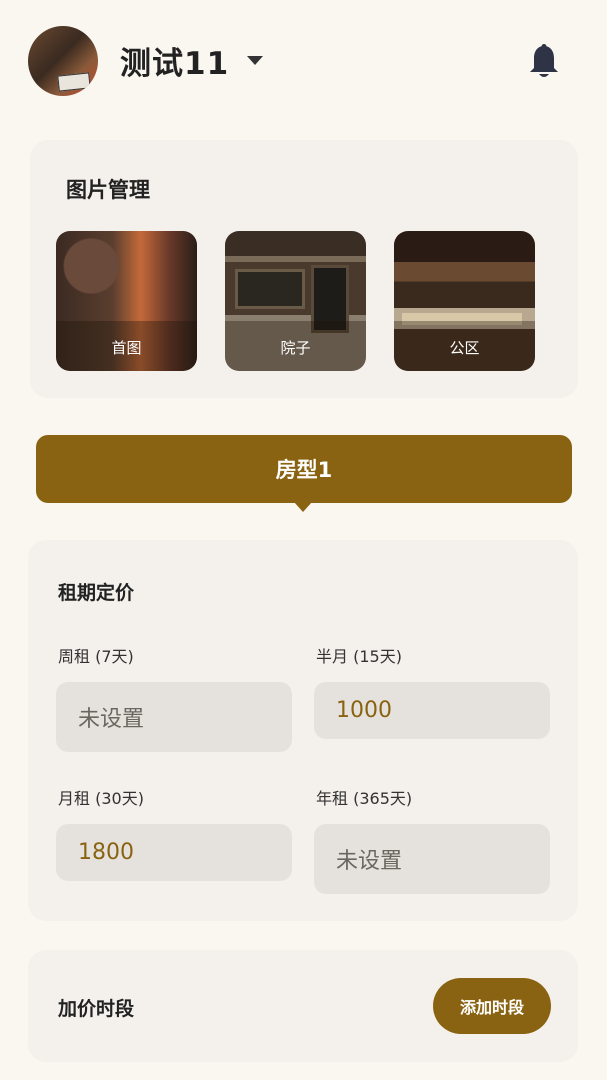 The height and width of the screenshot is (1080, 607). I want to click on yearly-rent-label: 年租 (365天), so click(364, 798).